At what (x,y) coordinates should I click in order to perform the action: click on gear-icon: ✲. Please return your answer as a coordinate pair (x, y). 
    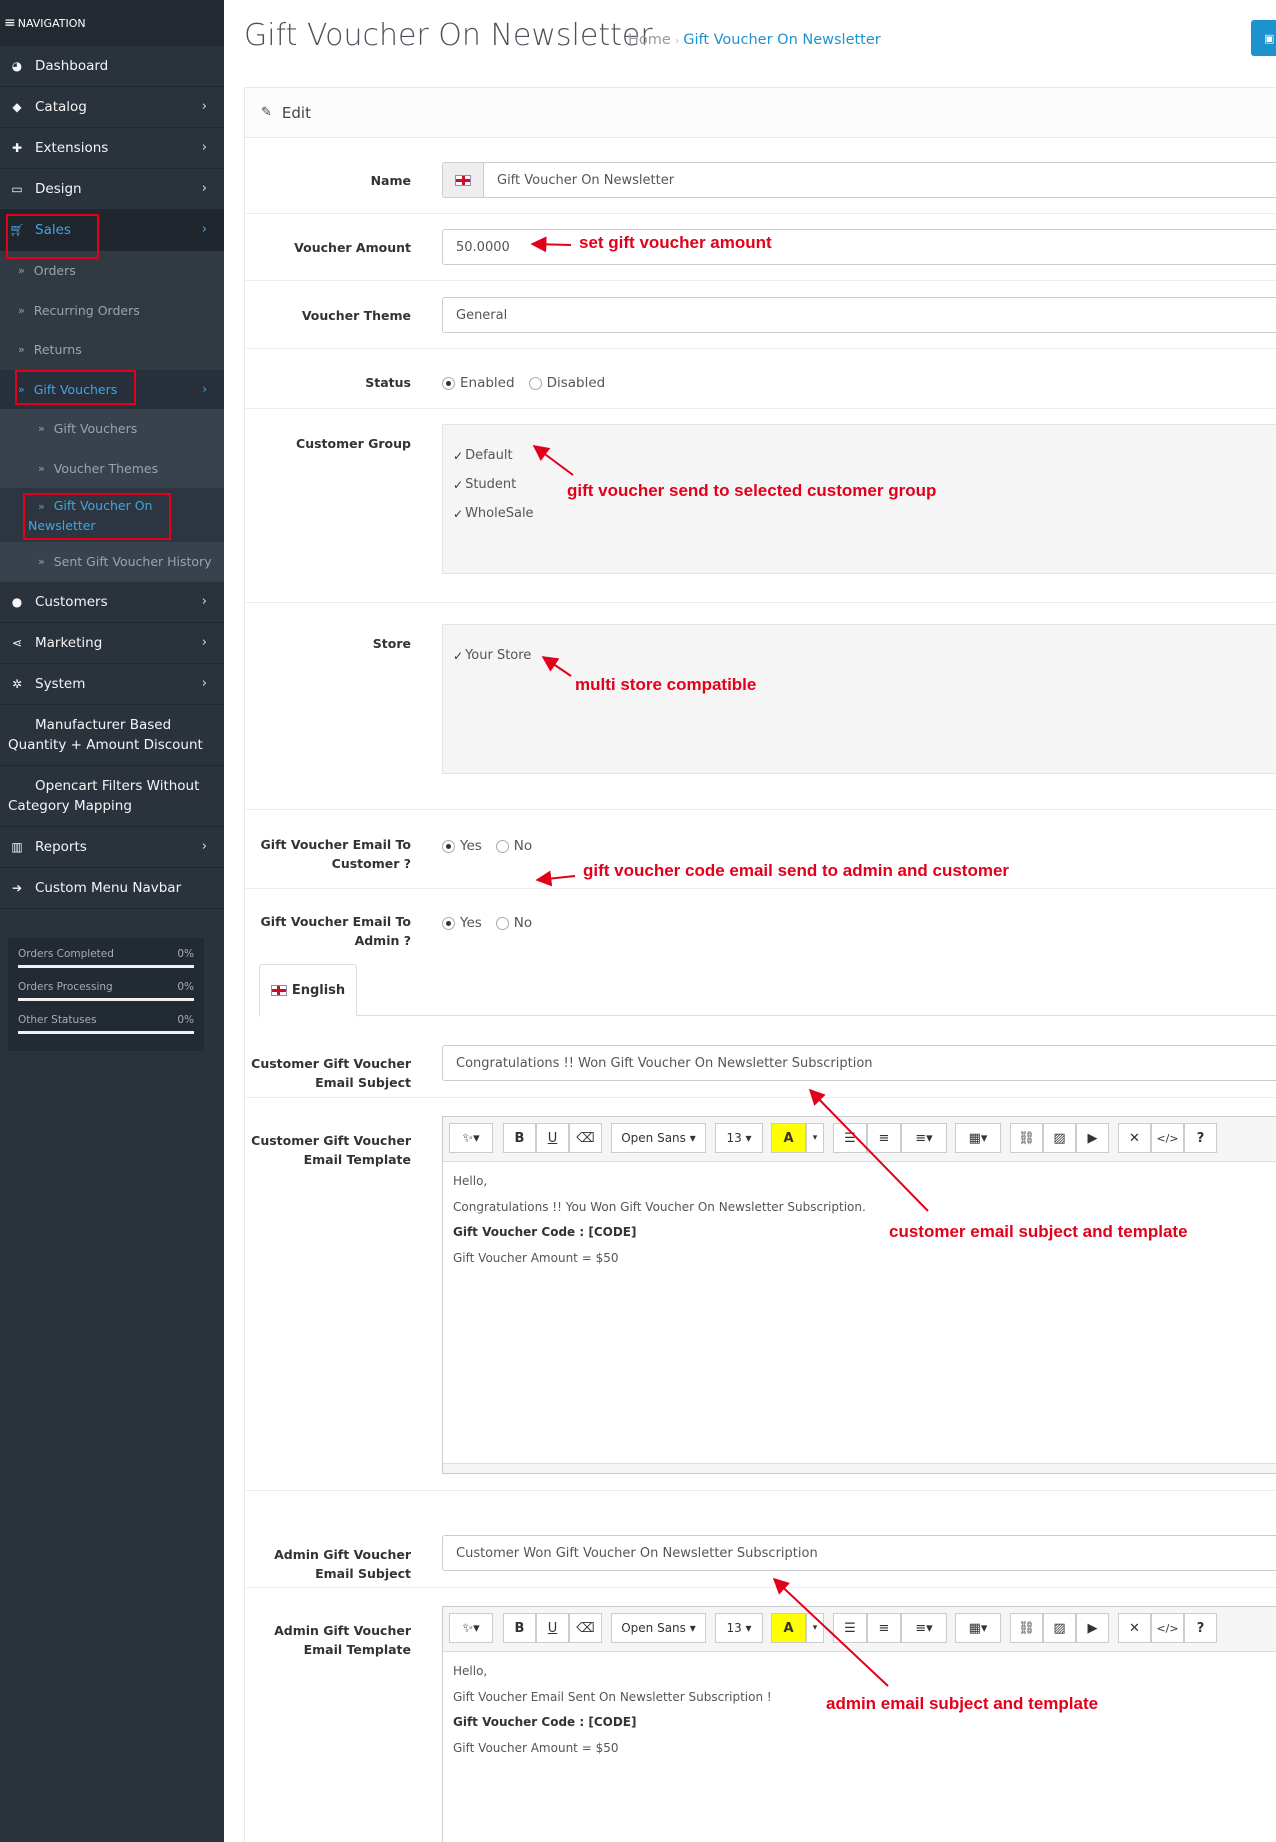
    Looking at the image, I should click on (17, 683).